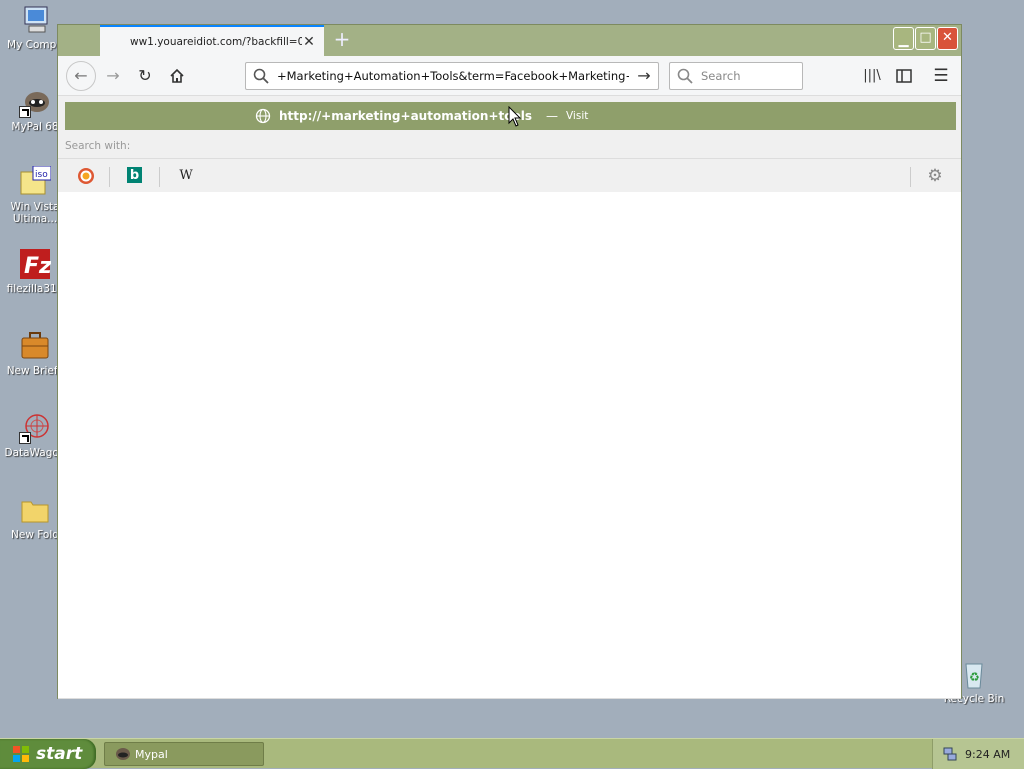  I want to click on duckduckgo-engine-button, so click(86, 176).